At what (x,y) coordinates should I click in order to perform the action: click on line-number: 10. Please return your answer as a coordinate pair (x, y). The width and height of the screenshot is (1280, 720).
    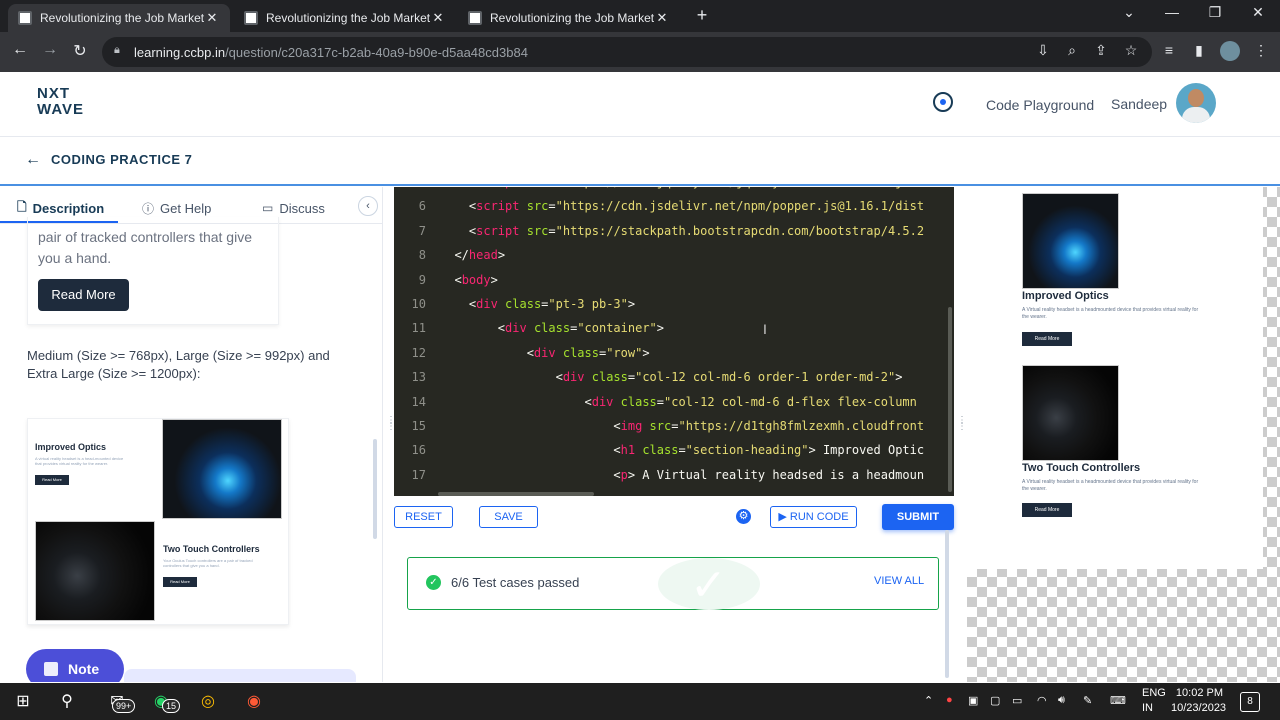
    Looking at the image, I should click on (418, 304).